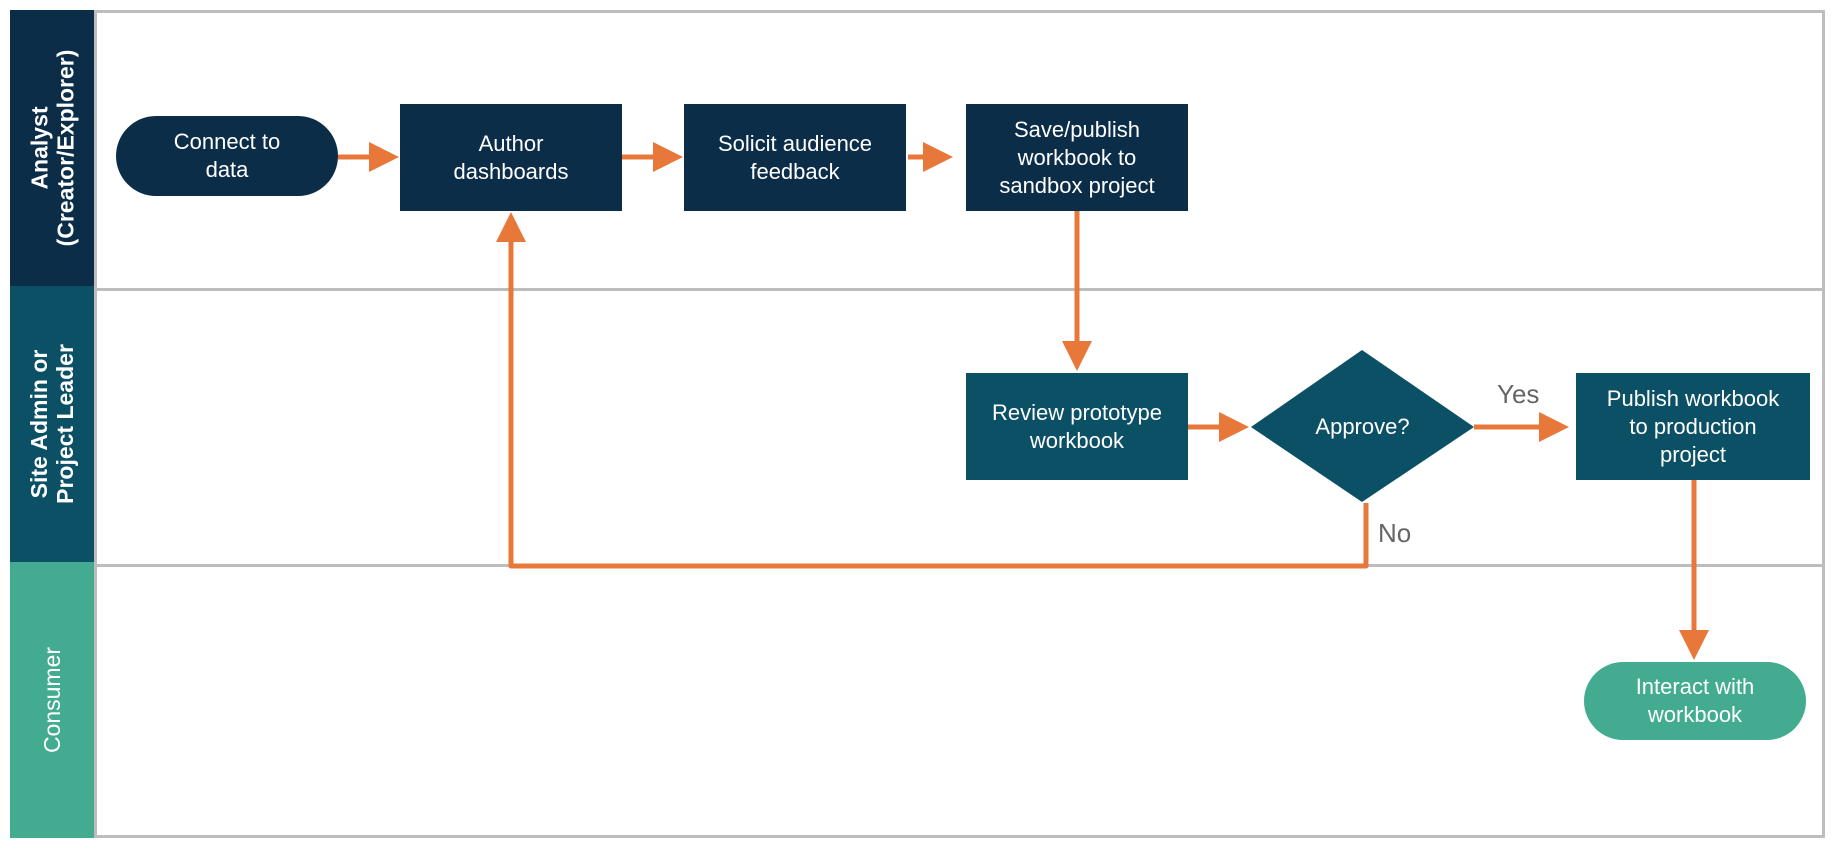 This screenshot has width=1842, height=854. What do you see at coordinates (1362, 426) in the screenshot?
I see `node-approve-label: Approve?` at bounding box center [1362, 426].